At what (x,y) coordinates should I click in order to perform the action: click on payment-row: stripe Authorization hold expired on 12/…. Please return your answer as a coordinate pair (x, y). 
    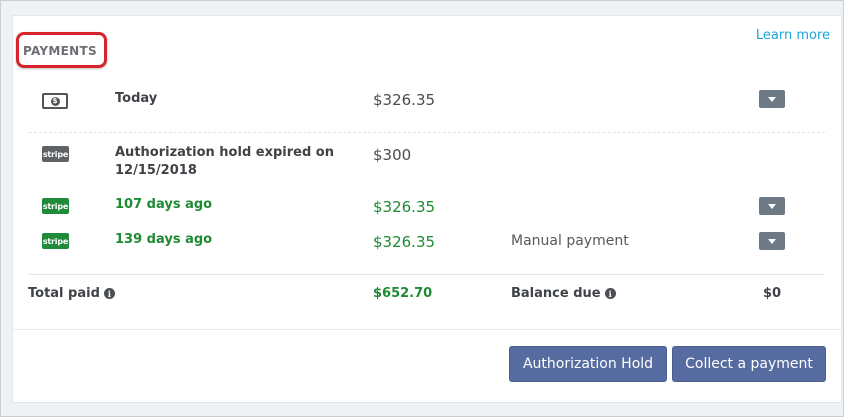
    Looking at the image, I should click on (427, 164).